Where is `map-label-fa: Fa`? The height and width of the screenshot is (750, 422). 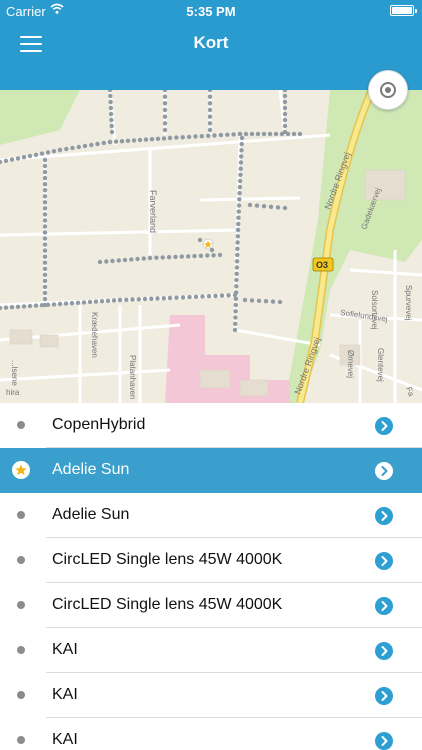
map-label-fa: Fa is located at coordinates (410, 392).